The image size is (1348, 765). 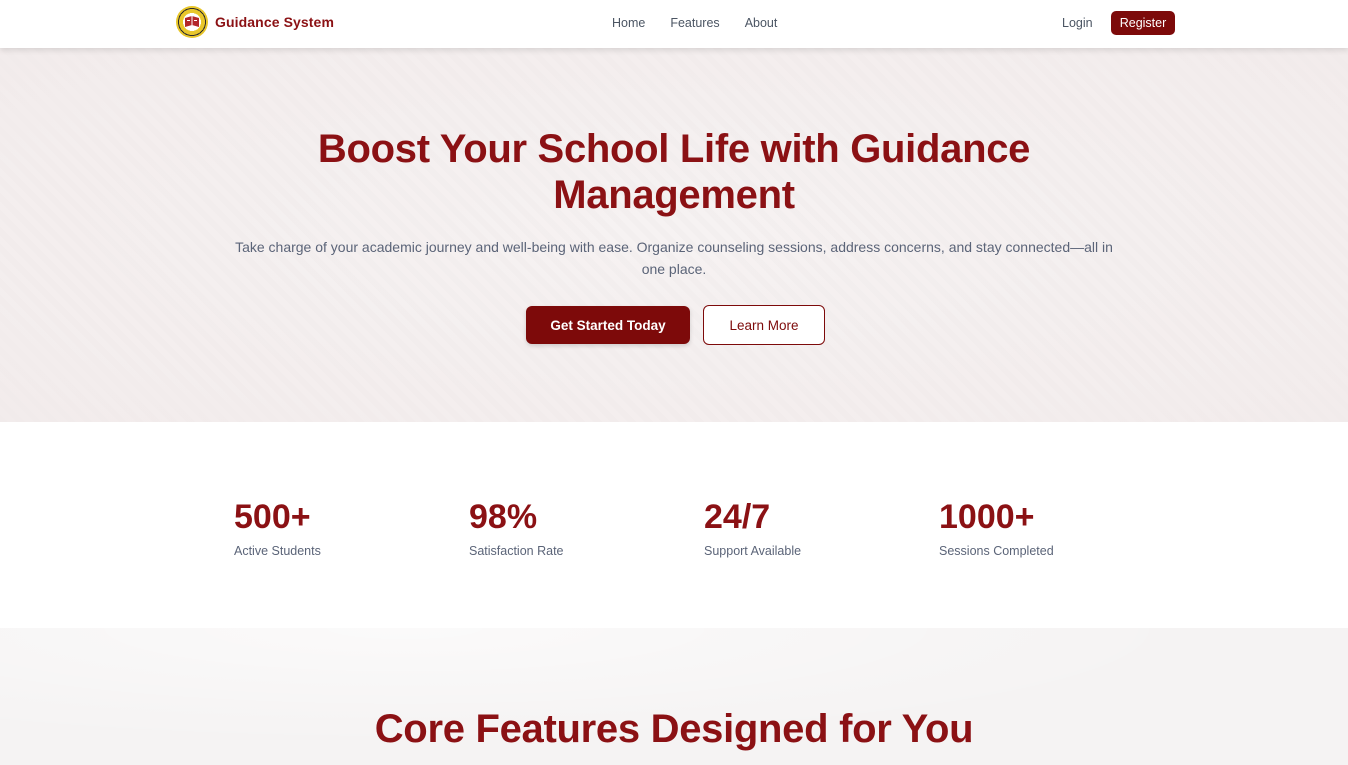 What do you see at coordinates (1077, 23) in the screenshot?
I see `login-link: Login` at bounding box center [1077, 23].